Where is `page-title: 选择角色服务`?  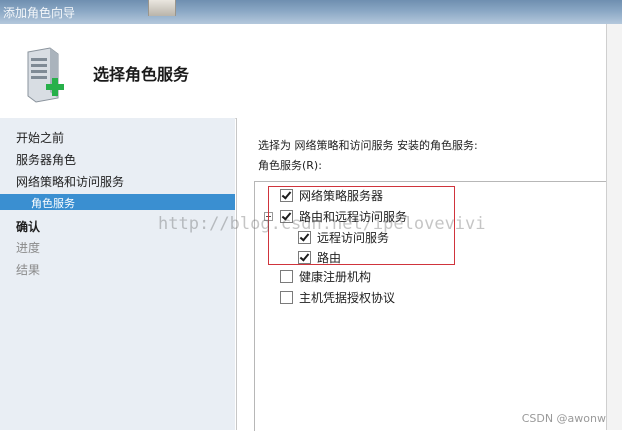 page-title: 选择角色服务 is located at coordinates (141, 74).